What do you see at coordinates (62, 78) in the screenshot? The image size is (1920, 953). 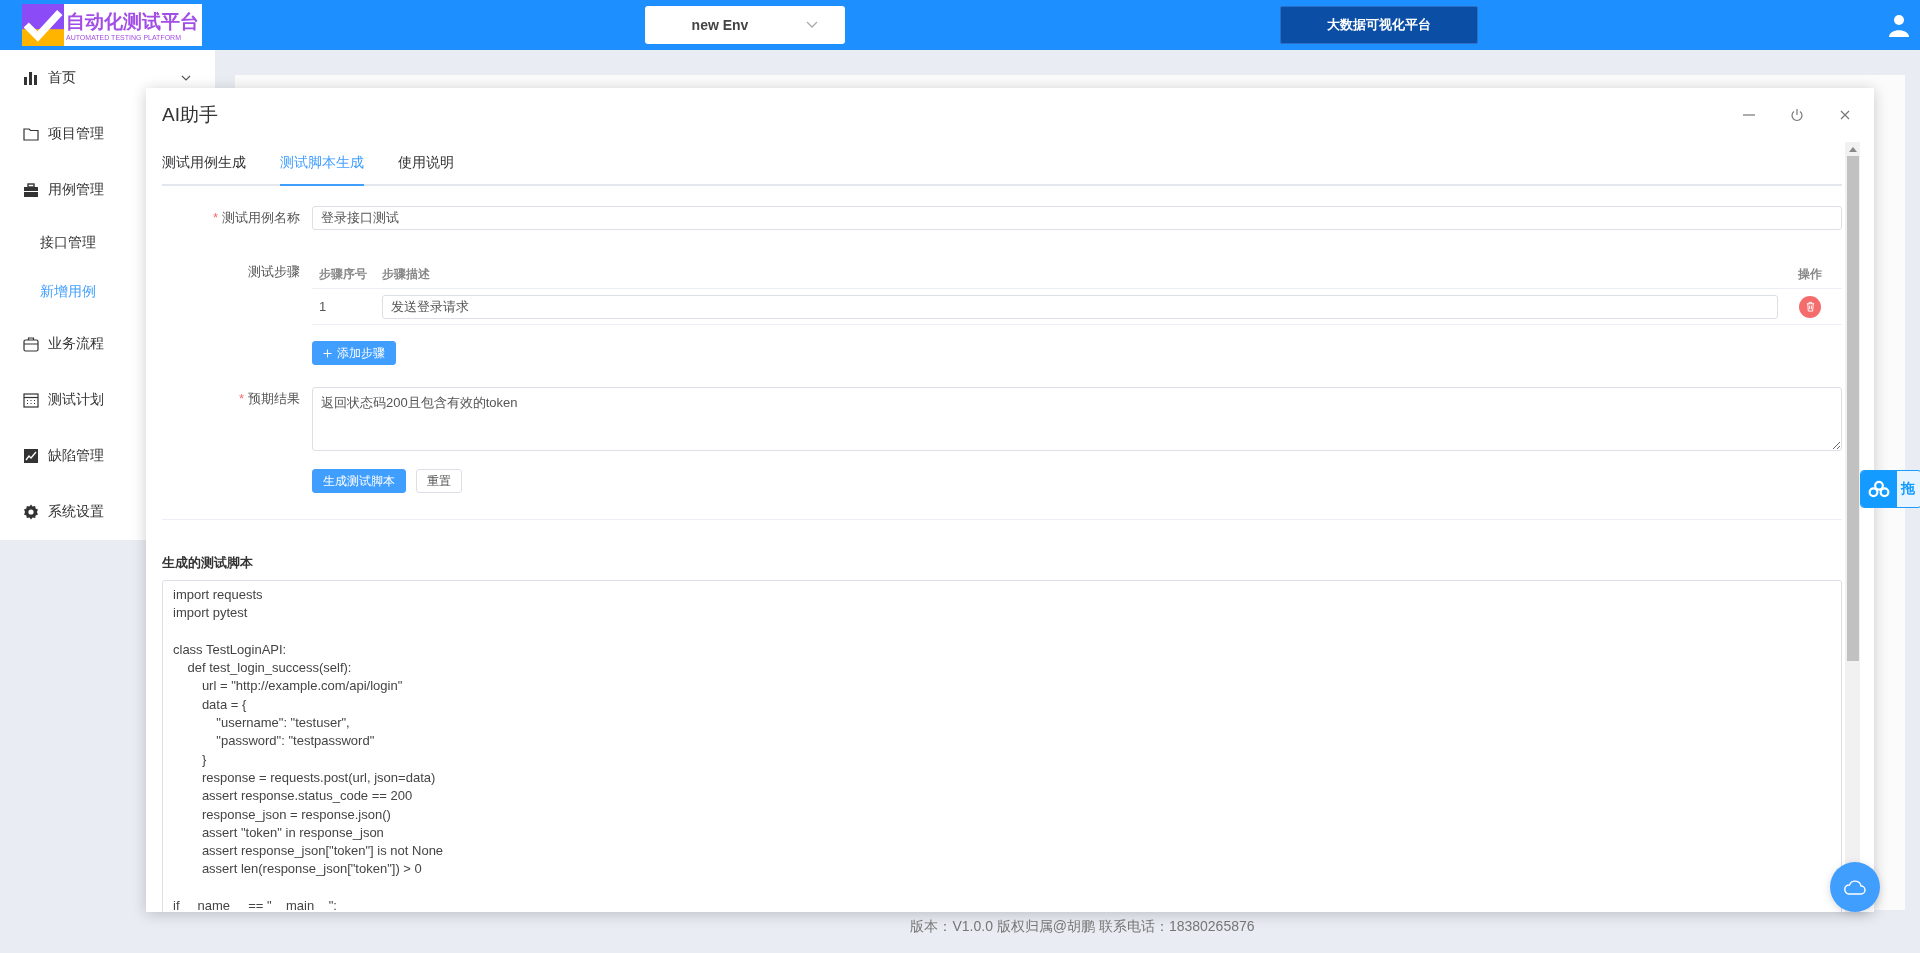 I see `menu-label: 首页` at bounding box center [62, 78].